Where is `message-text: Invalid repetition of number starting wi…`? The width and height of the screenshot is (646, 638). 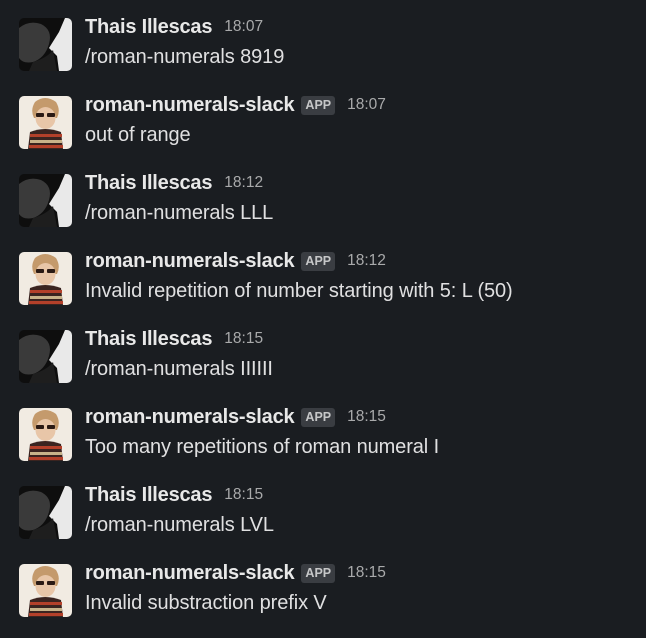 message-text: Invalid repetition of number starting wi… is located at coordinates (299, 291).